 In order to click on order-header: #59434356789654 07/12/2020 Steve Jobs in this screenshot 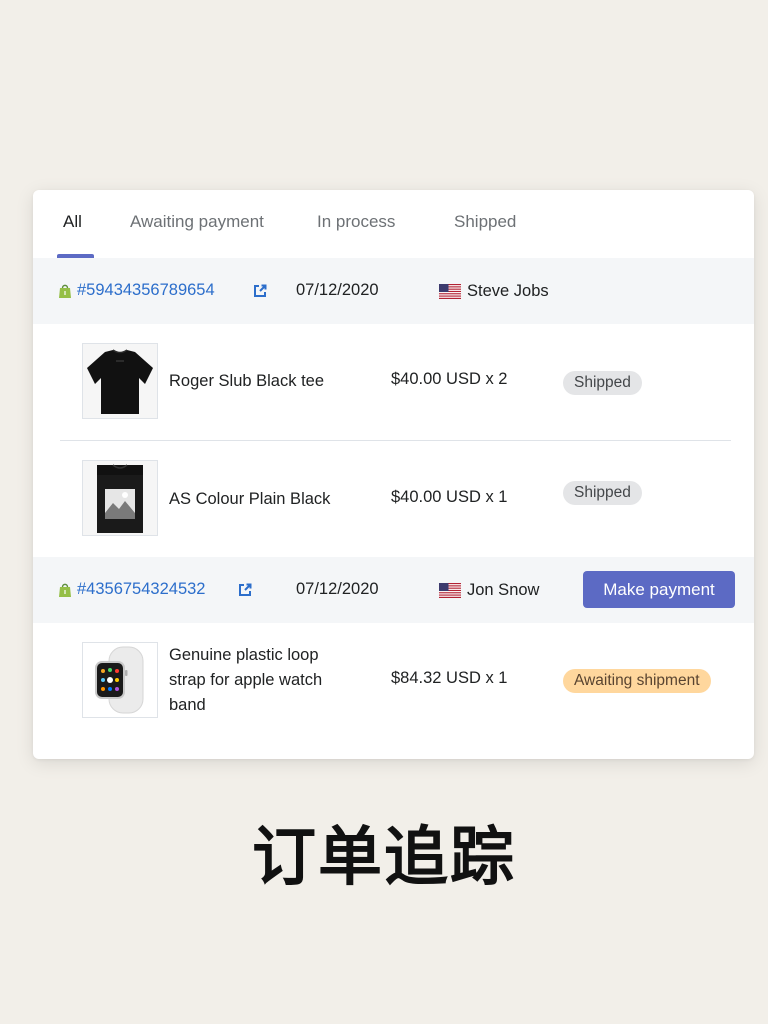, I will do `click(393, 291)`.